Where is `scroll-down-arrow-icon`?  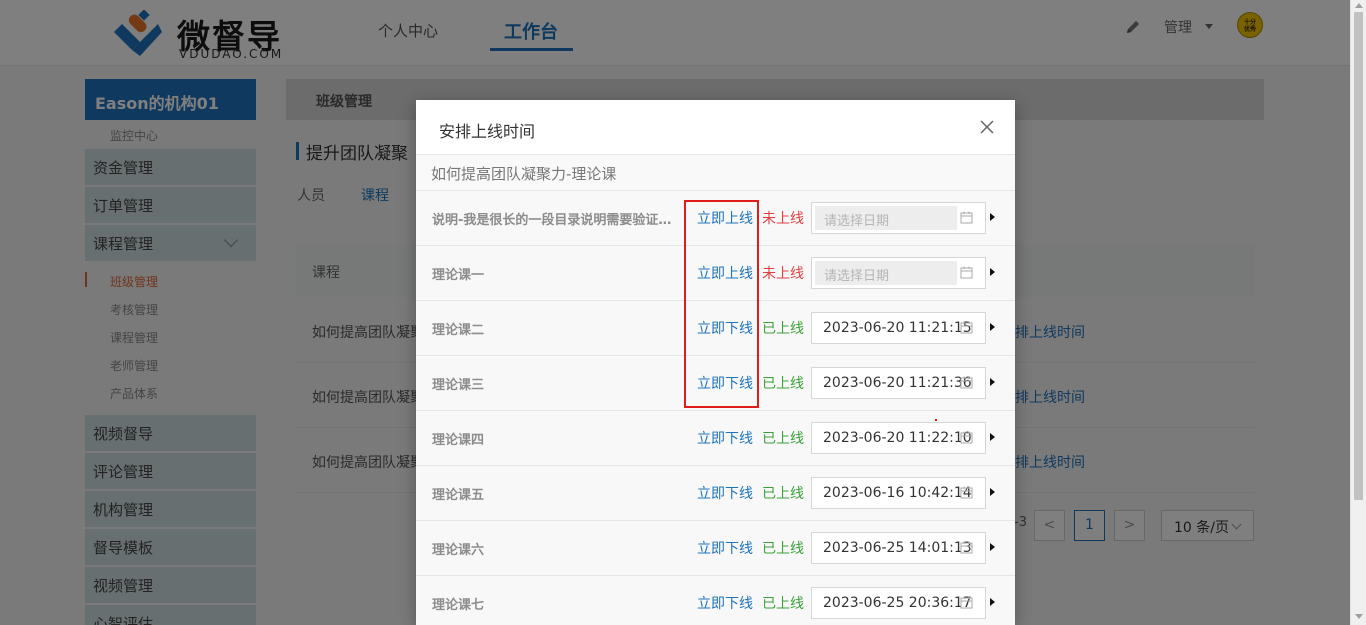 scroll-down-arrow-icon is located at coordinates (1359, 616).